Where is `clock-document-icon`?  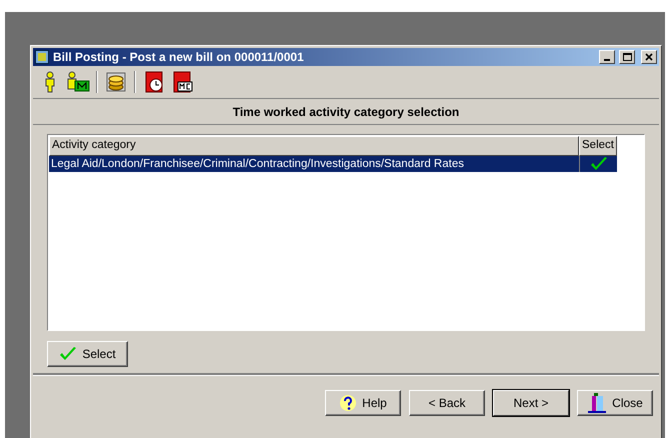
clock-document-icon is located at coordinates (154, 82).